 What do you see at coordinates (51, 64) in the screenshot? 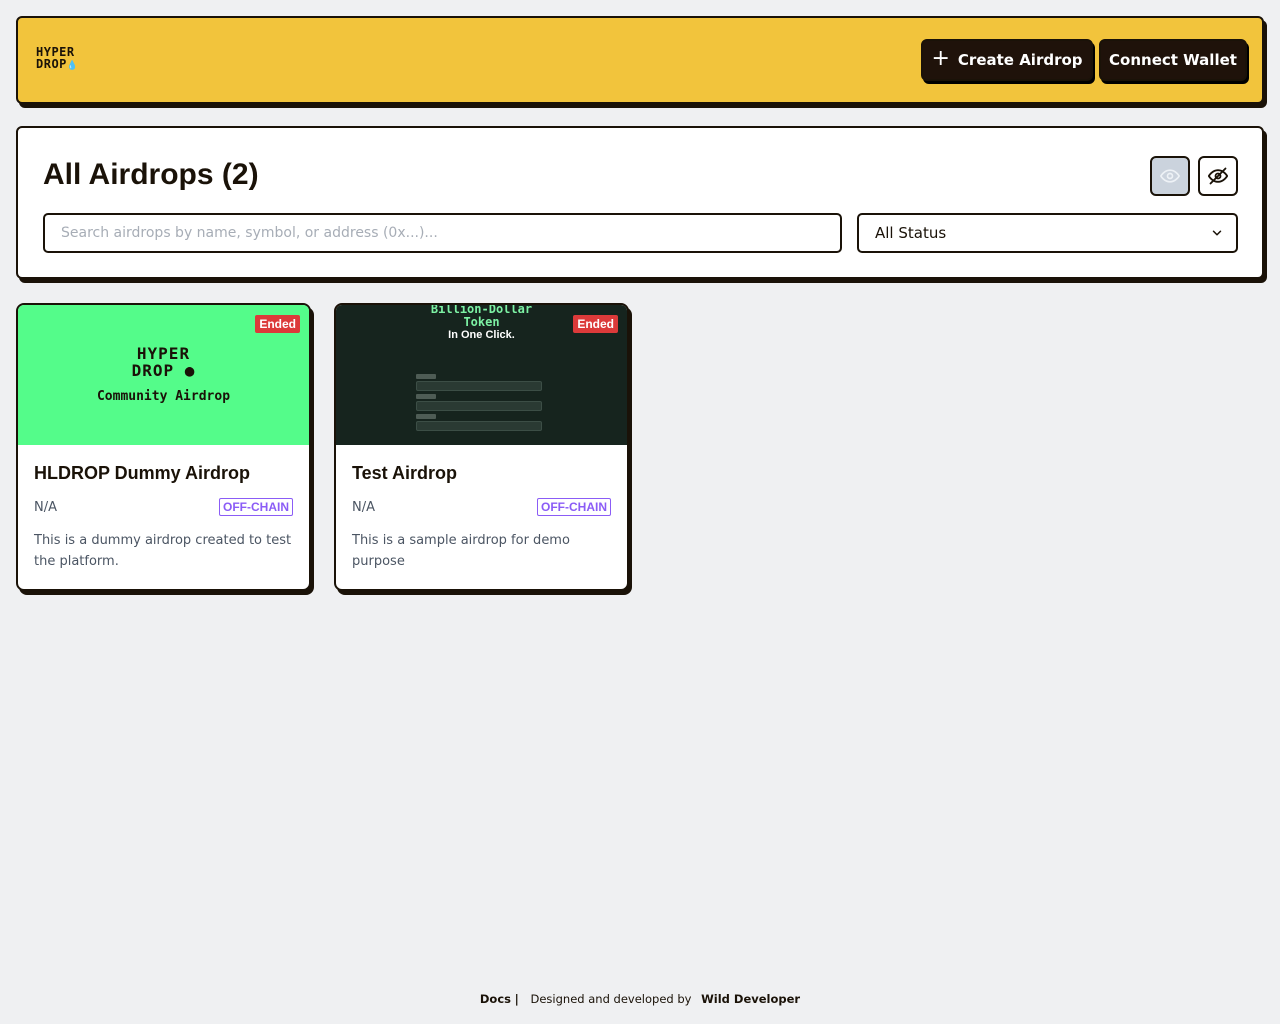
I see `logo-line2: DROP` at bounding box center [51, 64].